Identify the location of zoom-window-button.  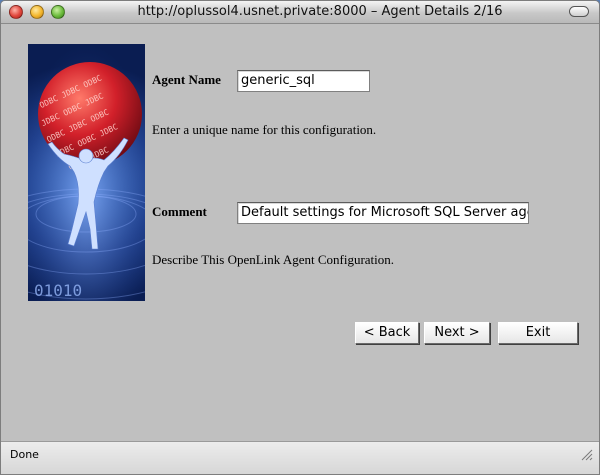
(58, 12).